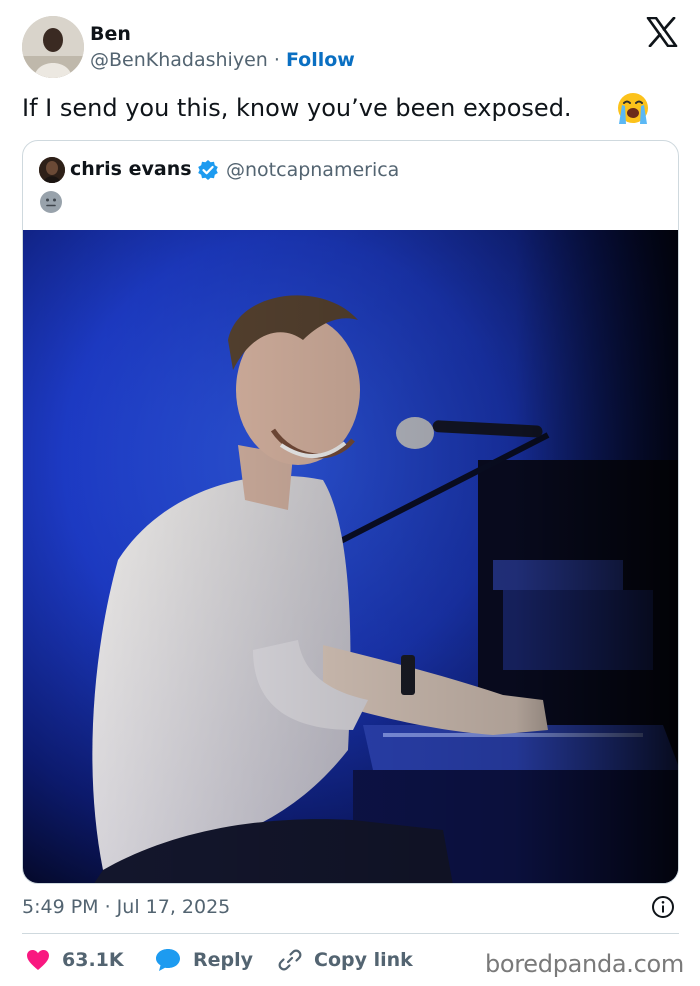 The height and width of the screenshot is (986, 700). I want to click on follow-button: Follow, so click(320, 60).